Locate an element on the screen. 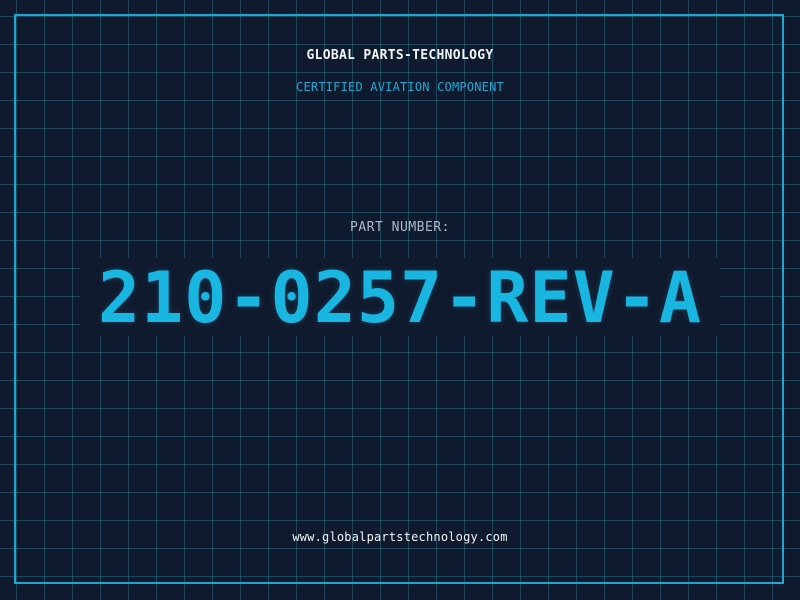 This screenshot has width=800, height=600. part-number-value: 210-0257-REV-A is located at coordinates (399, 298).